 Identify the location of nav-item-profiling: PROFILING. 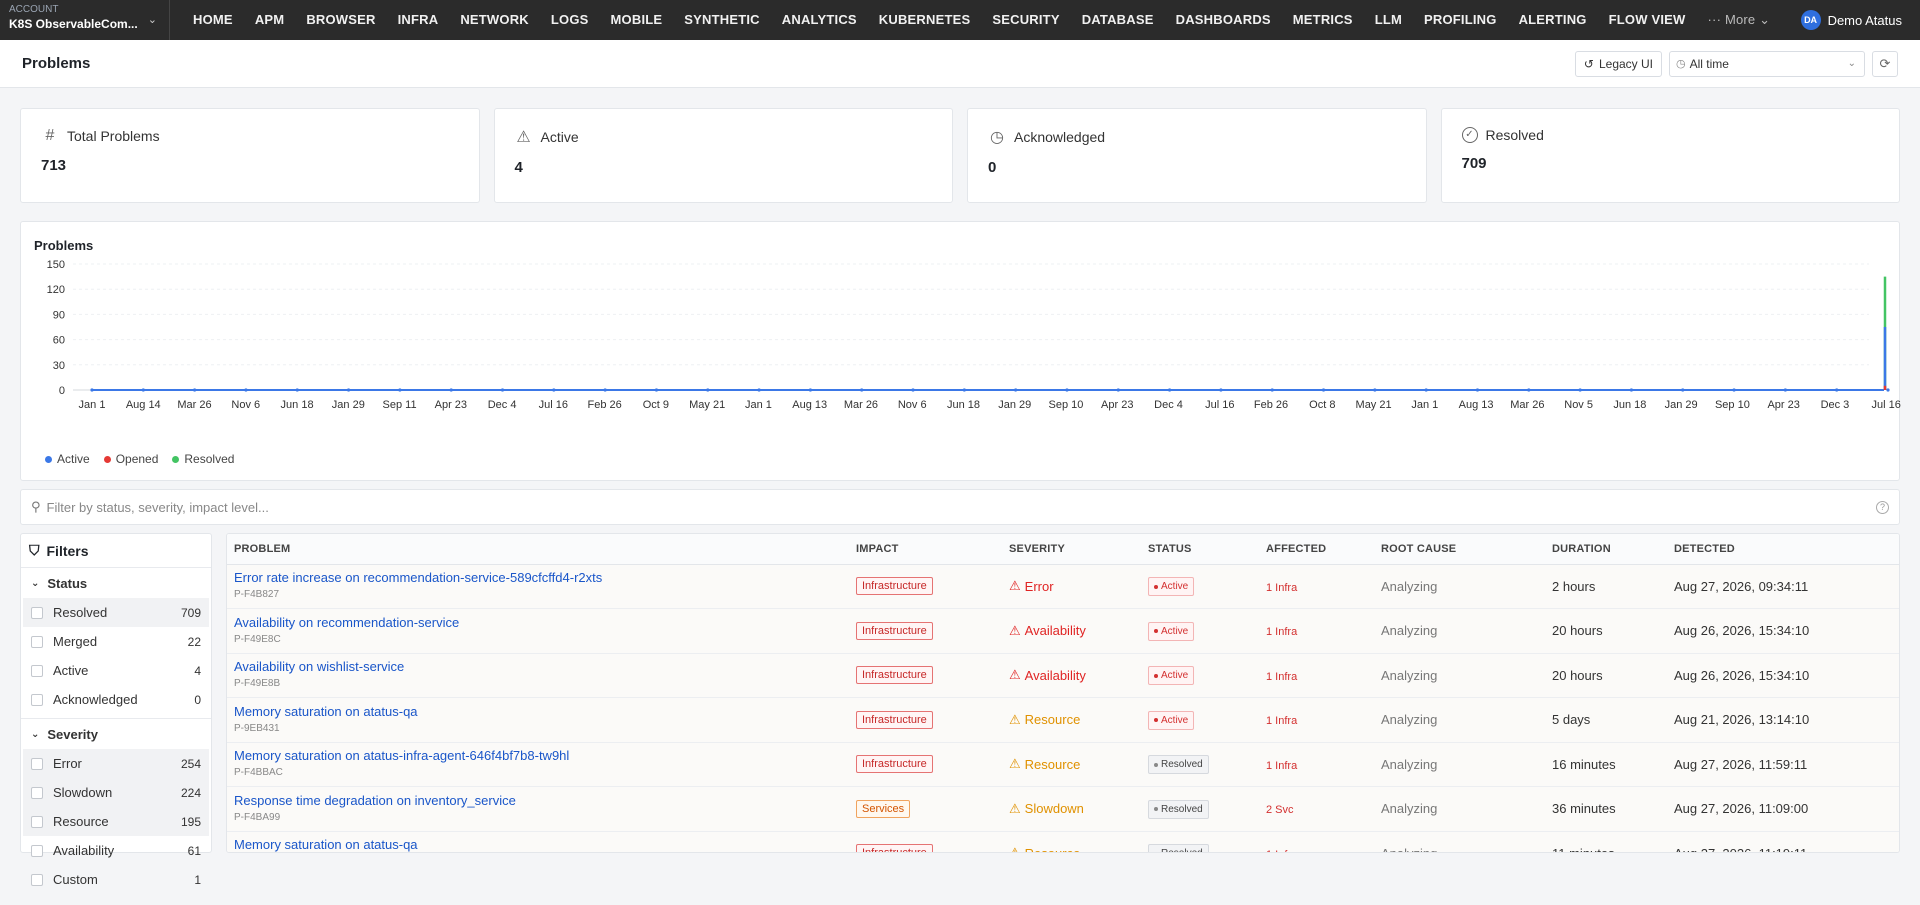
(1460, 20).